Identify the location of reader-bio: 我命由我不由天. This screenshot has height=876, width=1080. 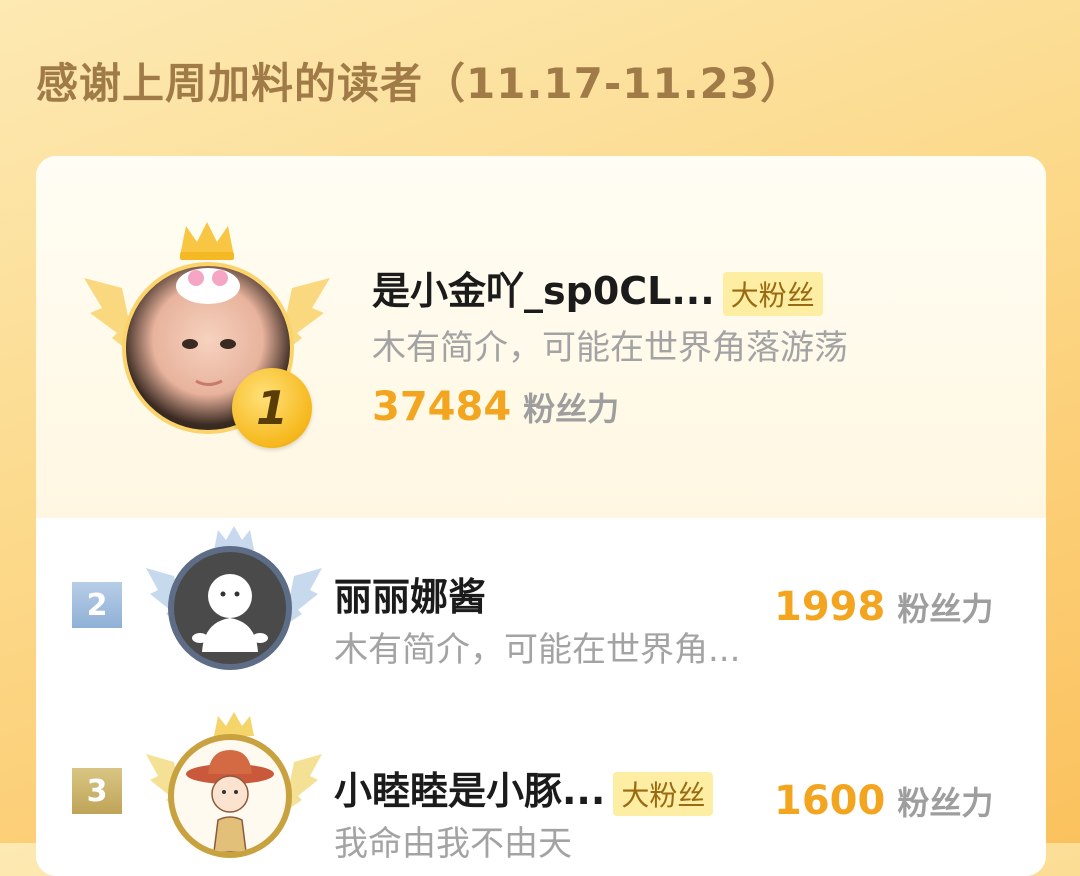
(453, 844).